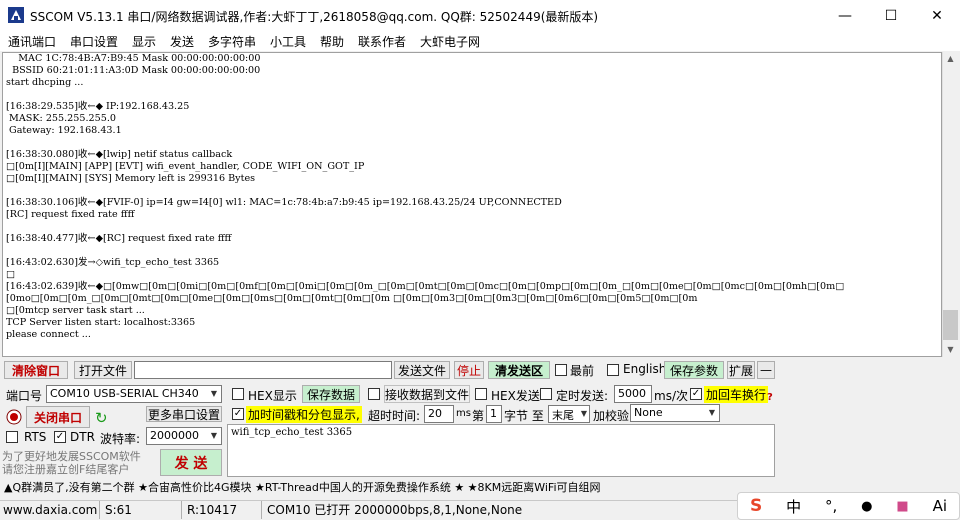 The width and height of the screenshot is (960, 520). I want to click on ime-logo-icon: S, so click(756, 506).